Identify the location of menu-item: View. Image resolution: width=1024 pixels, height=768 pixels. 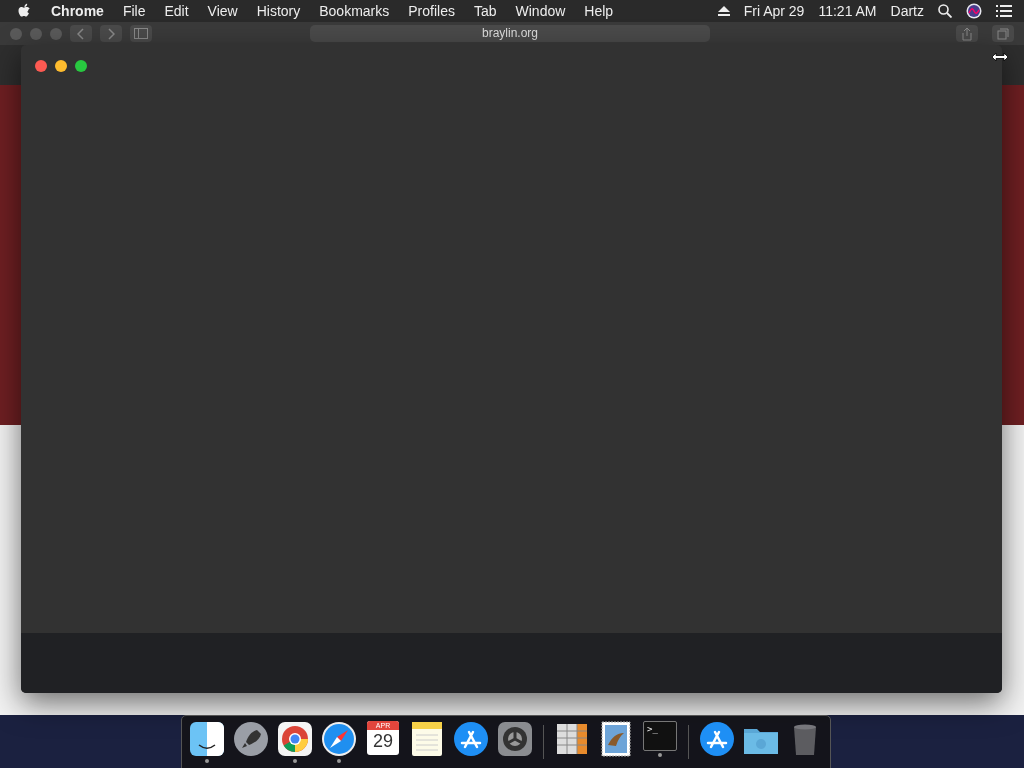
(222, 11).